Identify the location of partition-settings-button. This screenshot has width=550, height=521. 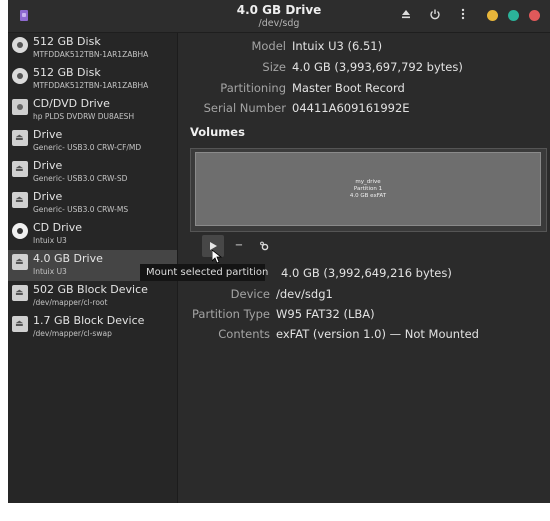
(264, 246).